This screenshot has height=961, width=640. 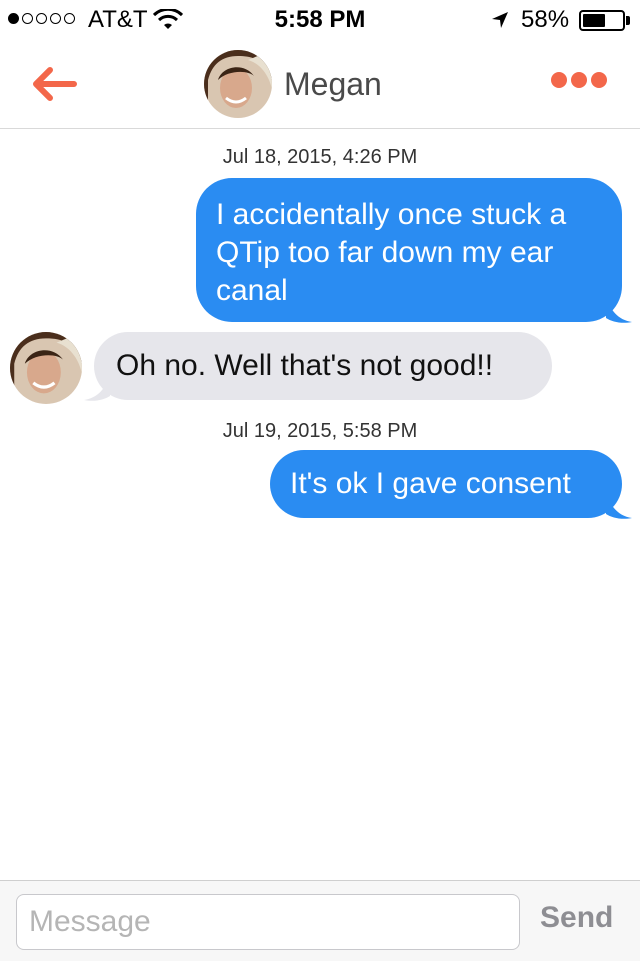 What do you see at coordinates (579, 80) in the screenshot?
I see `more-options-icon` at bounding box center [579, 80].